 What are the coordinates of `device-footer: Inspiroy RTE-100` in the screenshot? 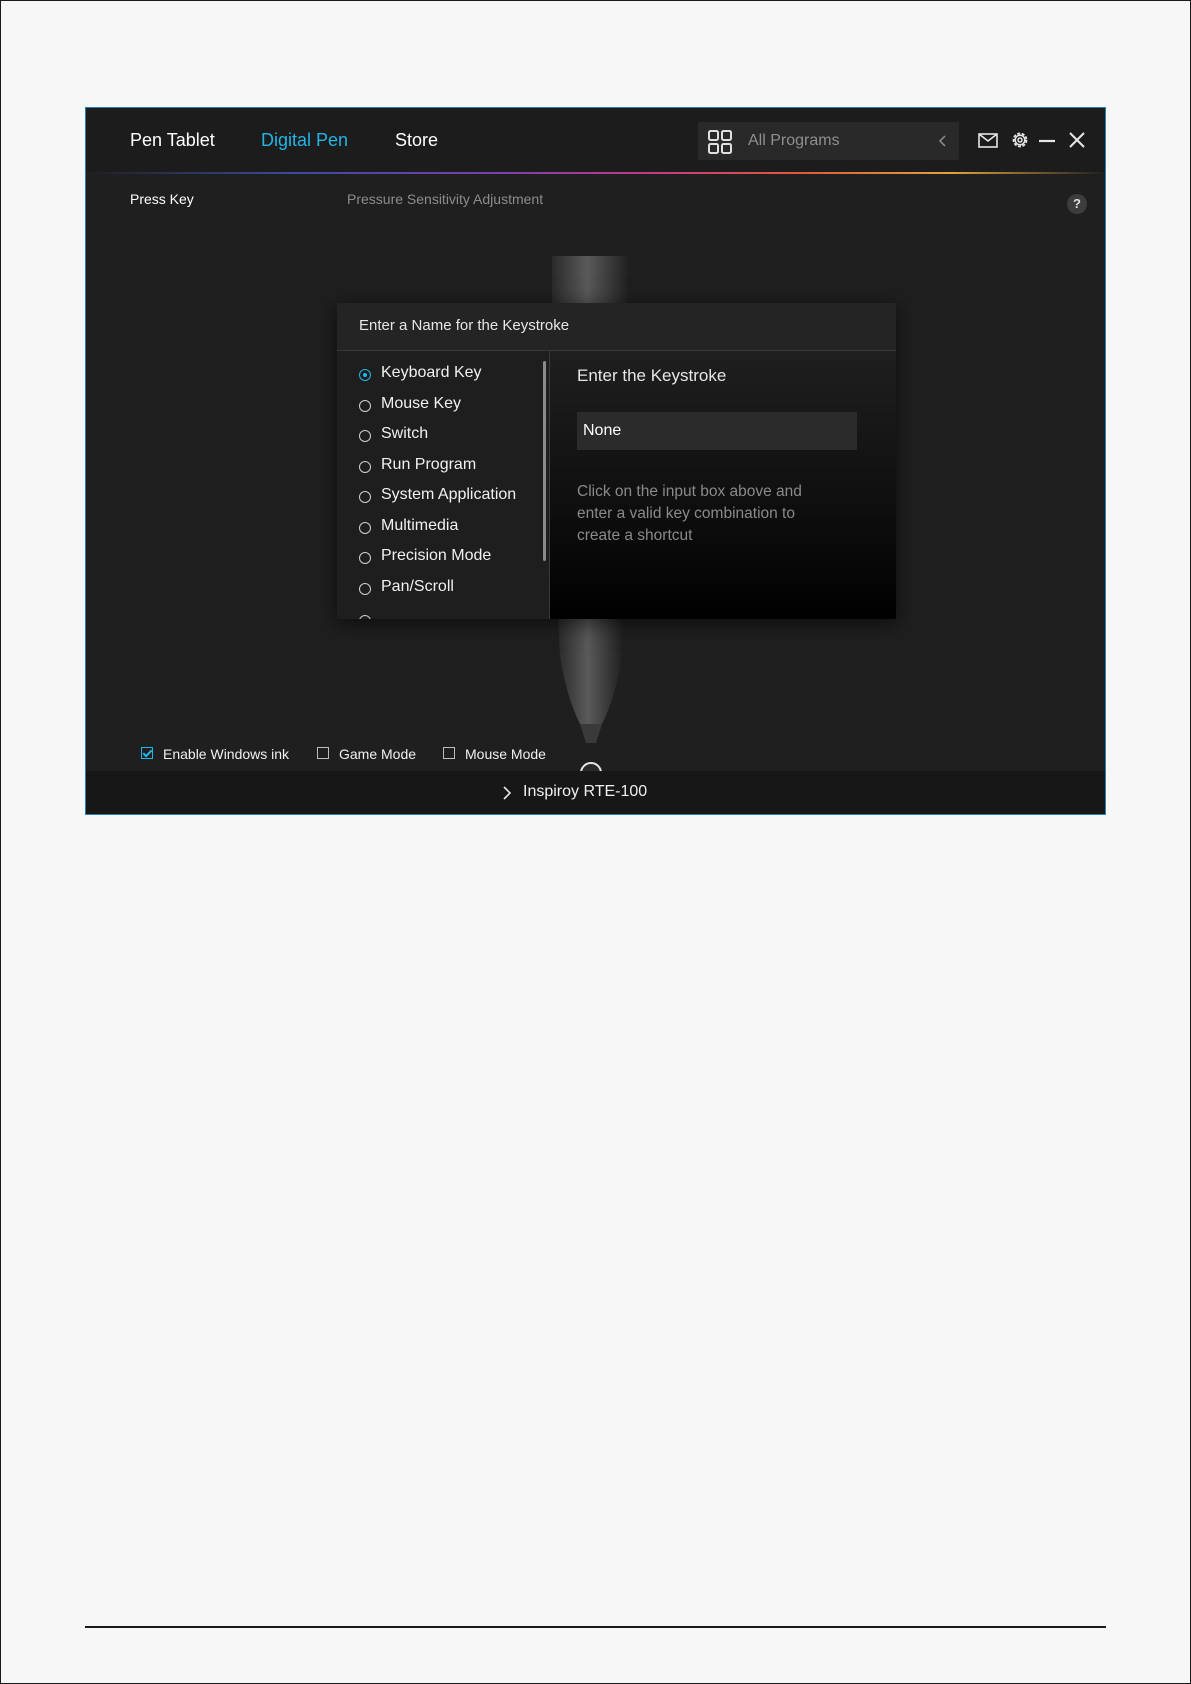 It's located at (595, 792).